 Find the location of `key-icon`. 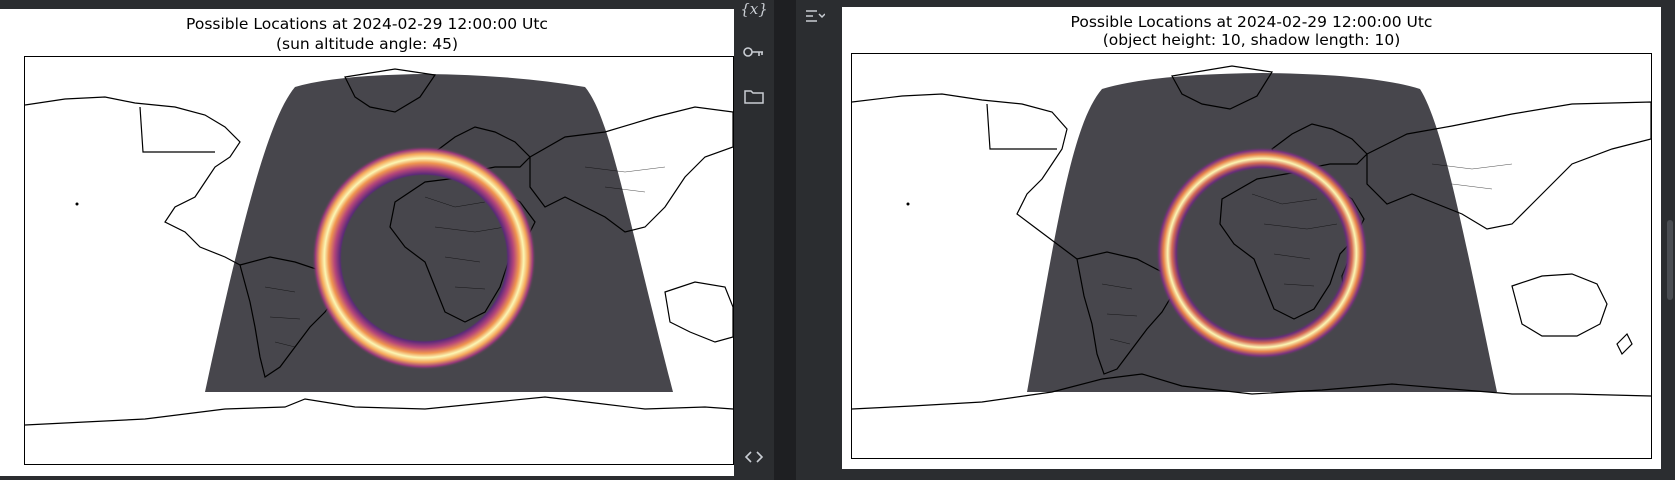

key-icon is located at coordinates (754, 52).